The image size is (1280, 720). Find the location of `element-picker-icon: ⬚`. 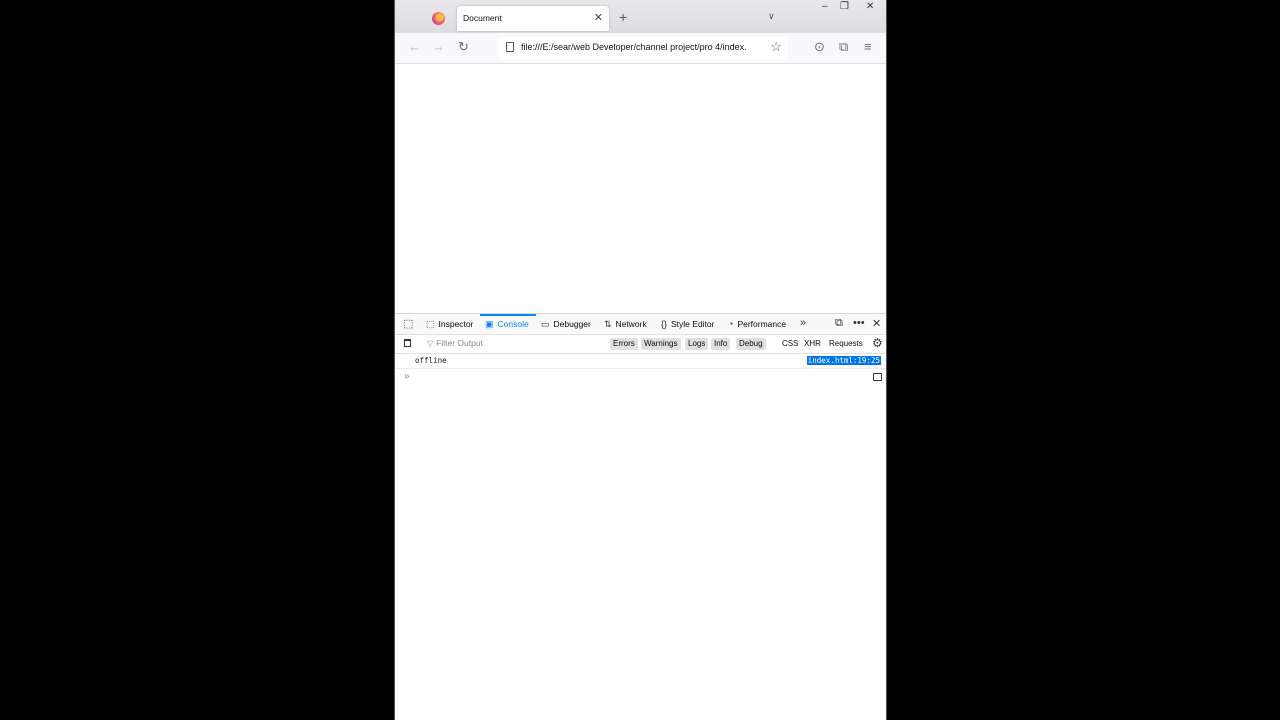

element-picker-icon: ⬚ is located at coordinates (408, 323).